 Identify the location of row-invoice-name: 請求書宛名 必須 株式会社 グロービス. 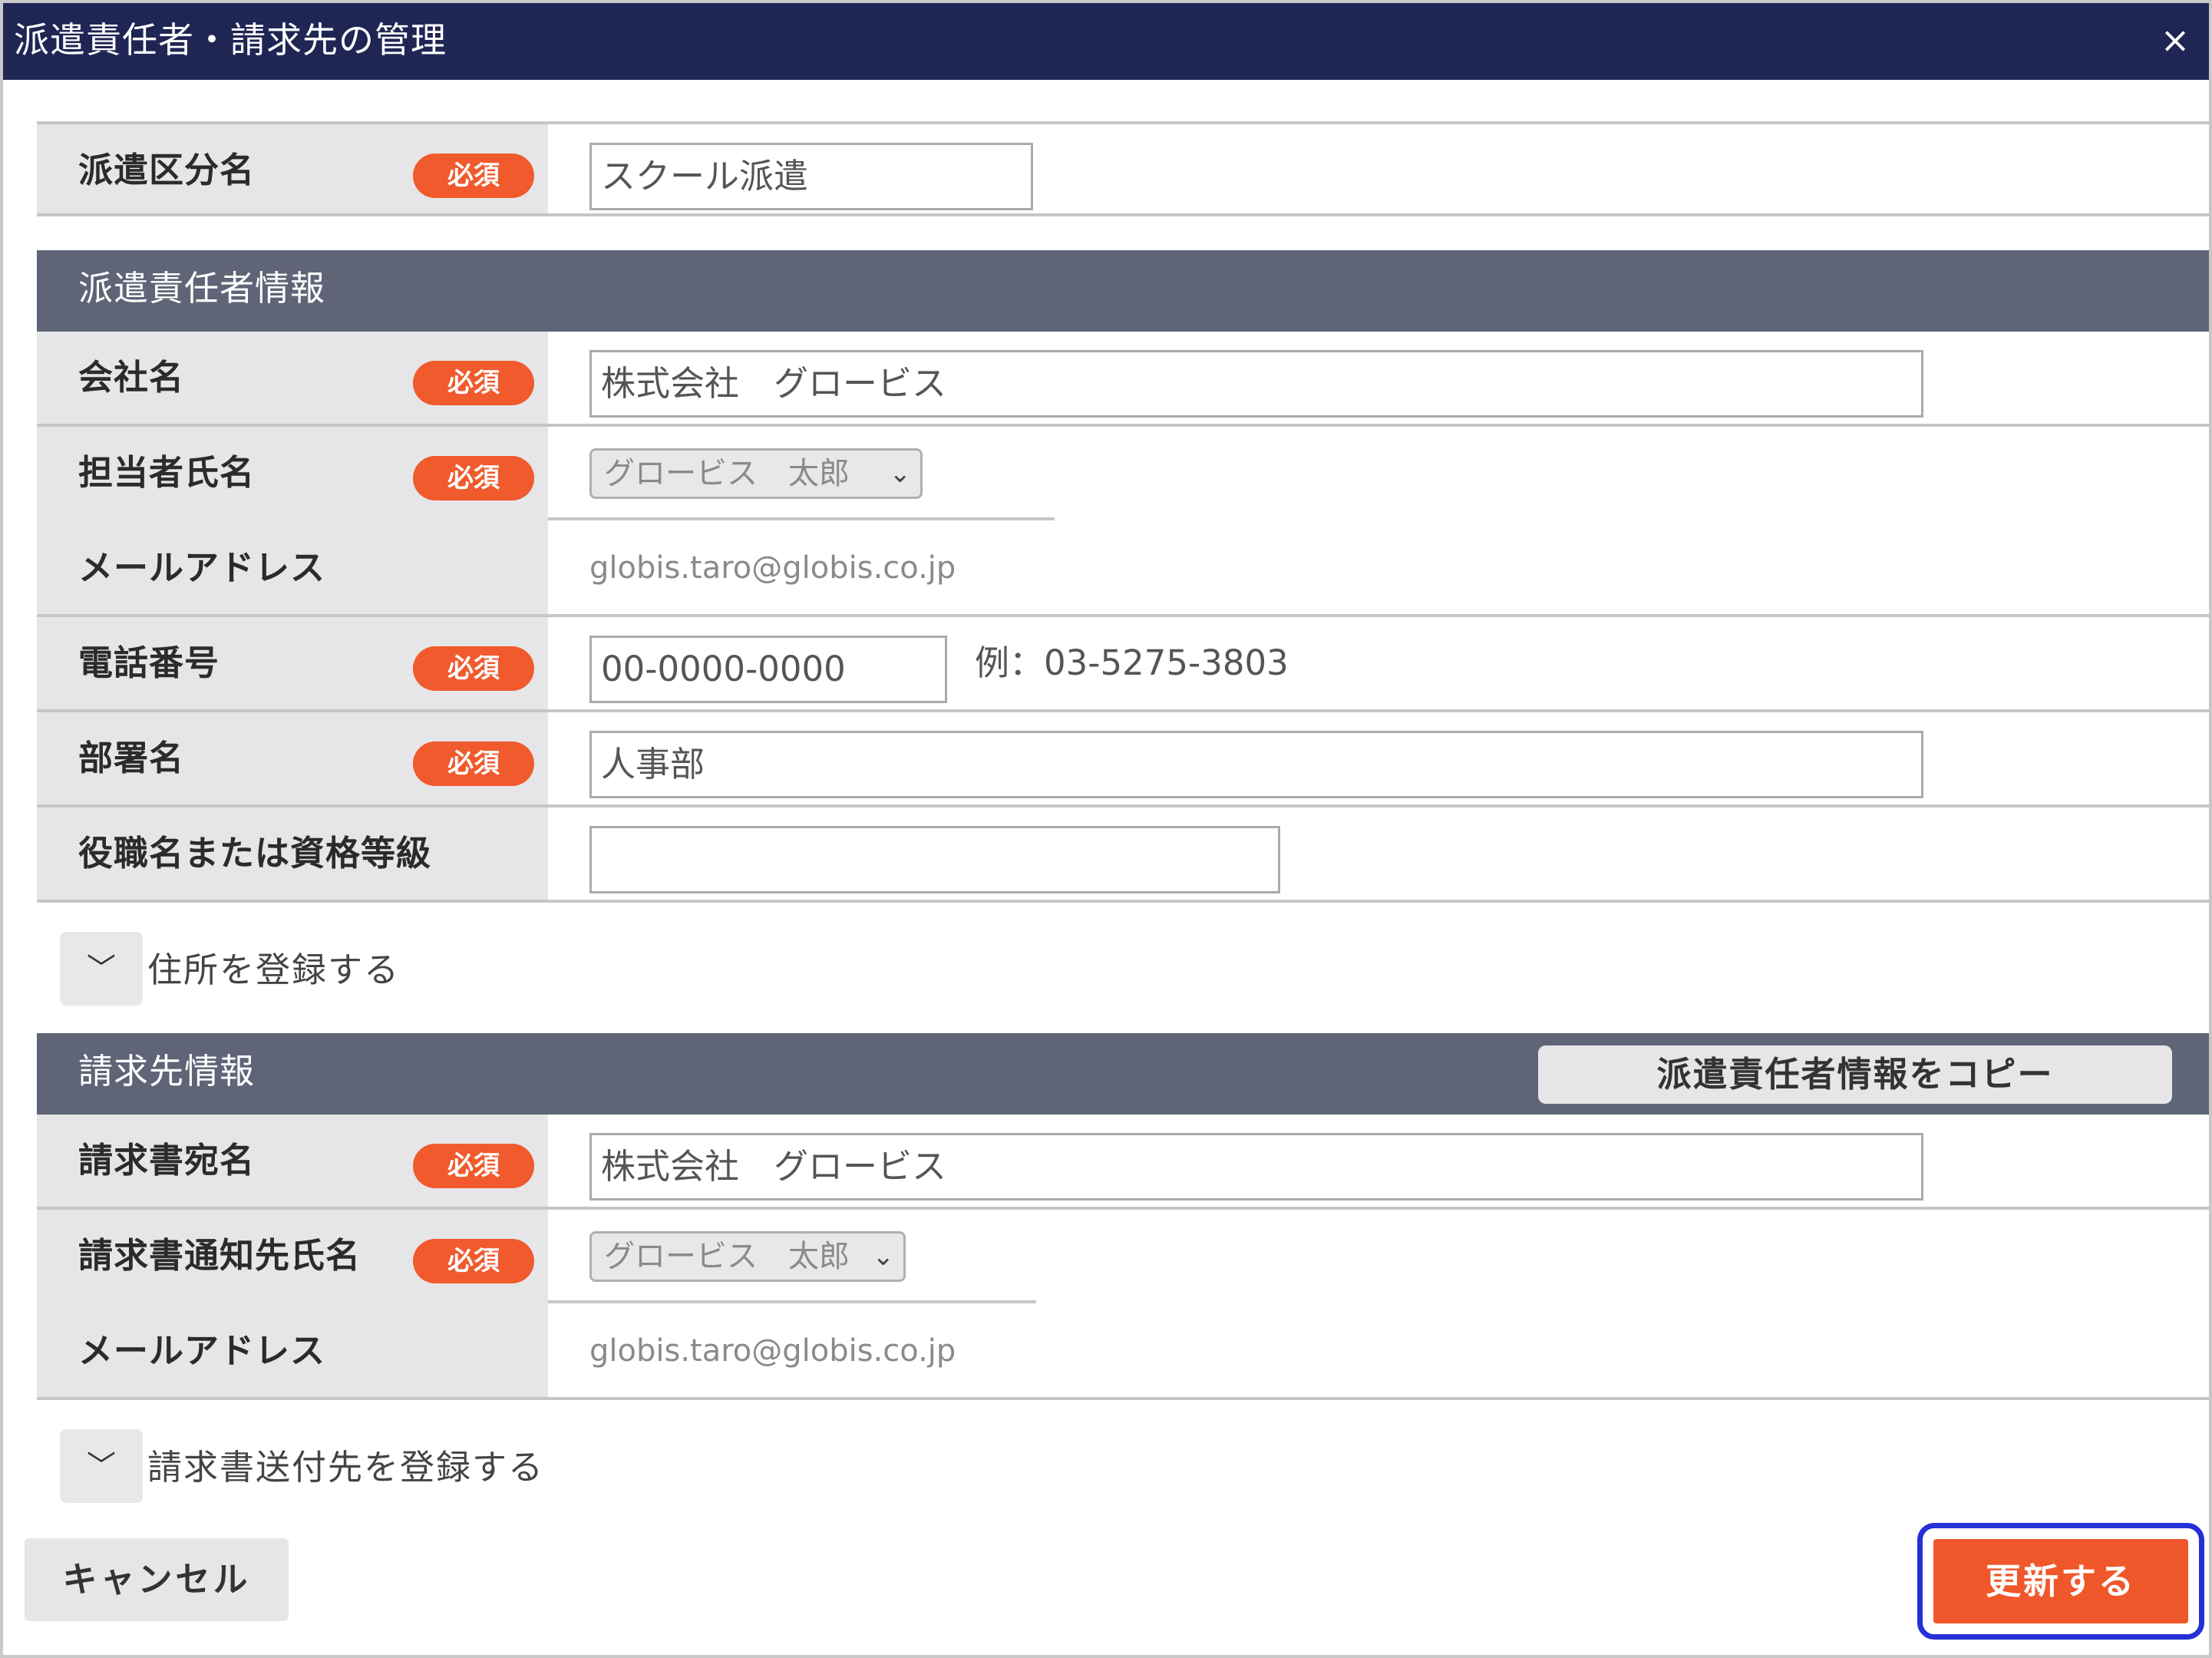
(1123, 1162).